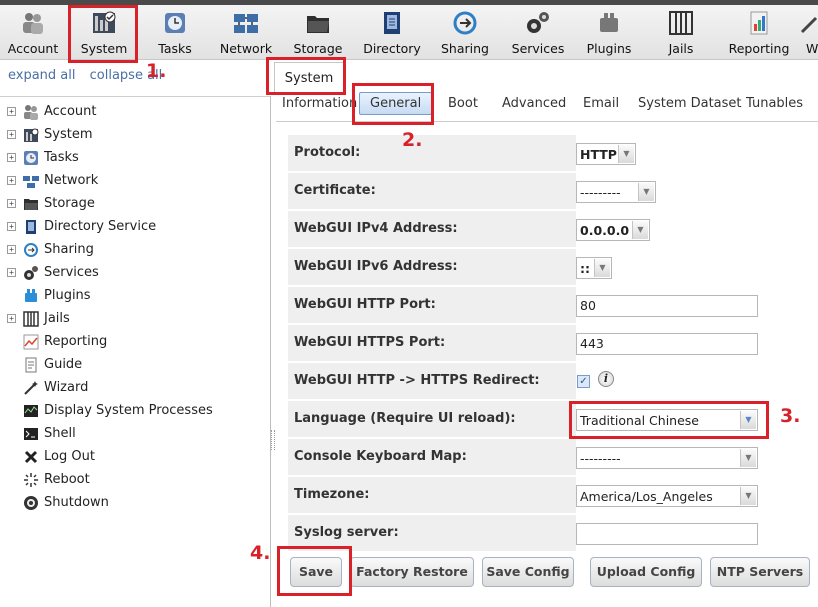 This screenshot has width=818, height=607. What do you see at coordinates (135, 364) in the screenshot?
I see `tree-item-guide: Guide` at bounding box center [135, 364].